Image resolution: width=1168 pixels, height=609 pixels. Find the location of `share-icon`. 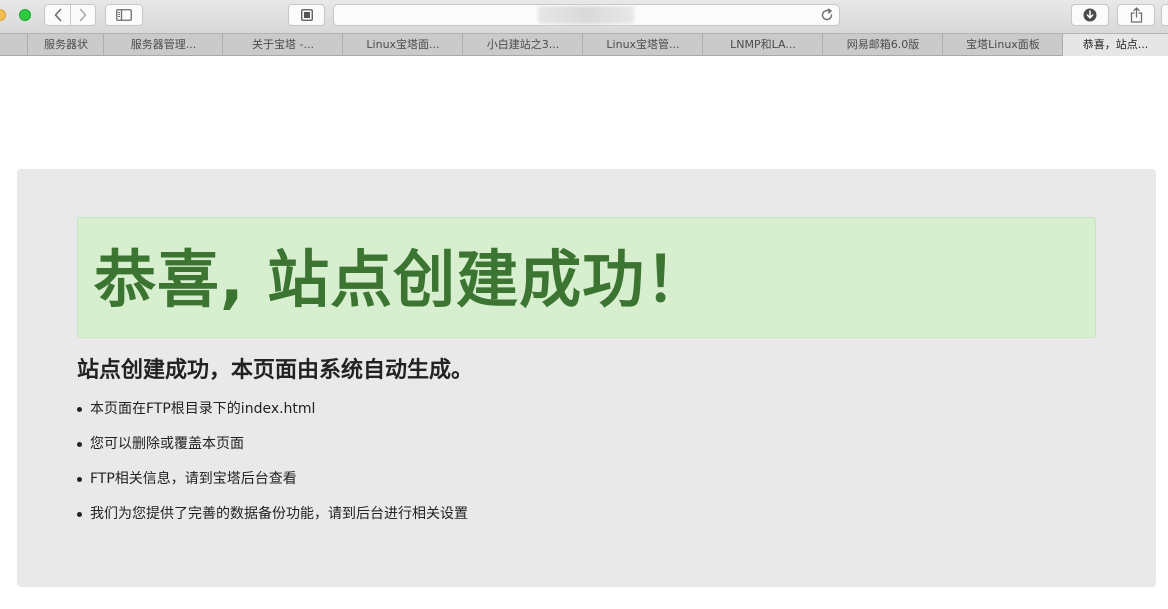

share-icon is located at coordinates (1136, 15).